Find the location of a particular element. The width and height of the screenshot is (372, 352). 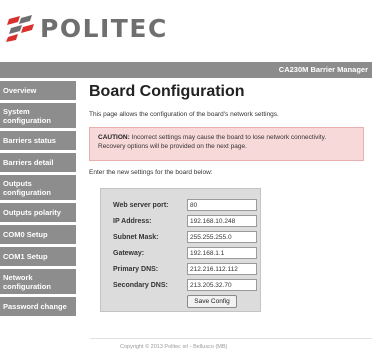

sidebar-item-label: Barriers detail is located at coordinates (28, 162).